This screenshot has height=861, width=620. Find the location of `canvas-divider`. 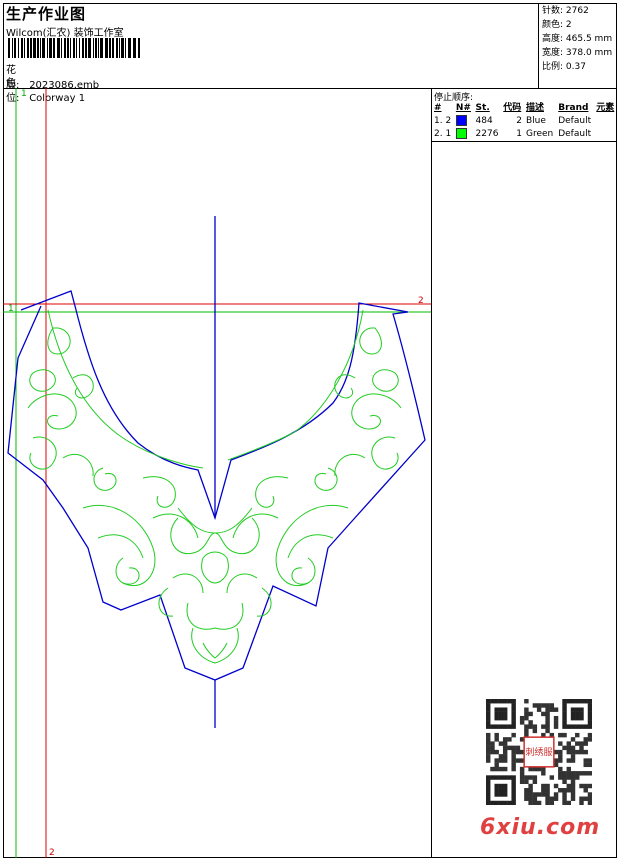

canvas-divider is located at coordinates (431, 473).